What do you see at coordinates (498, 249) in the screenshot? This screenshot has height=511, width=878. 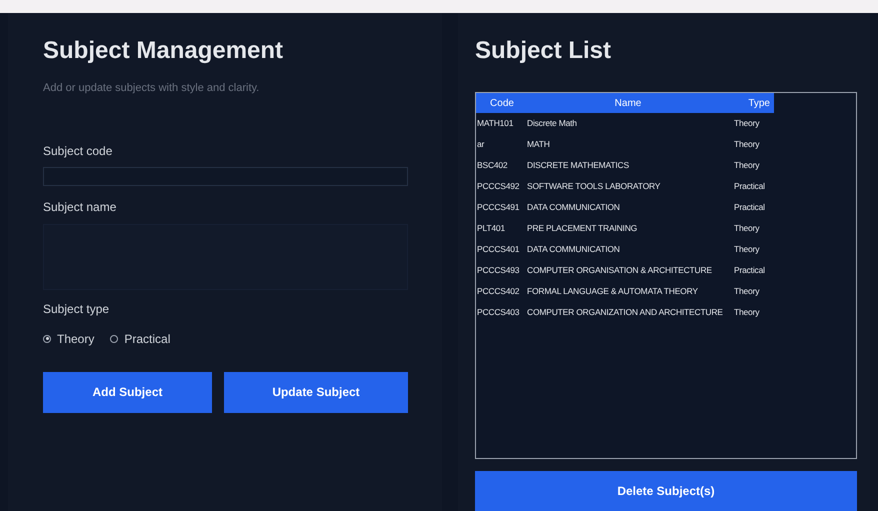 I see `table-cell-text: PCCCS401` at bounding box center [498, 249].